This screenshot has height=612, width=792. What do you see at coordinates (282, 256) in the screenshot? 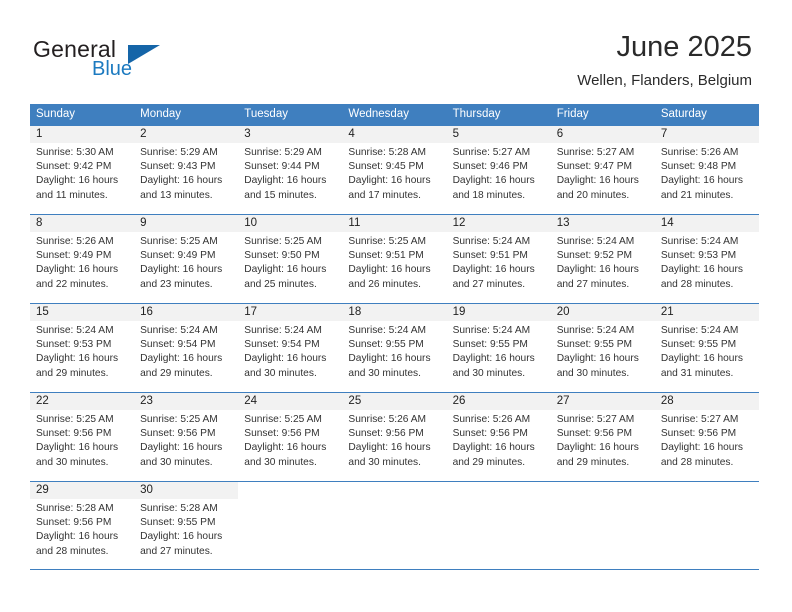
I see `sunset-text: Sunset: 9:50 PM` at bounding box center [282, 256].